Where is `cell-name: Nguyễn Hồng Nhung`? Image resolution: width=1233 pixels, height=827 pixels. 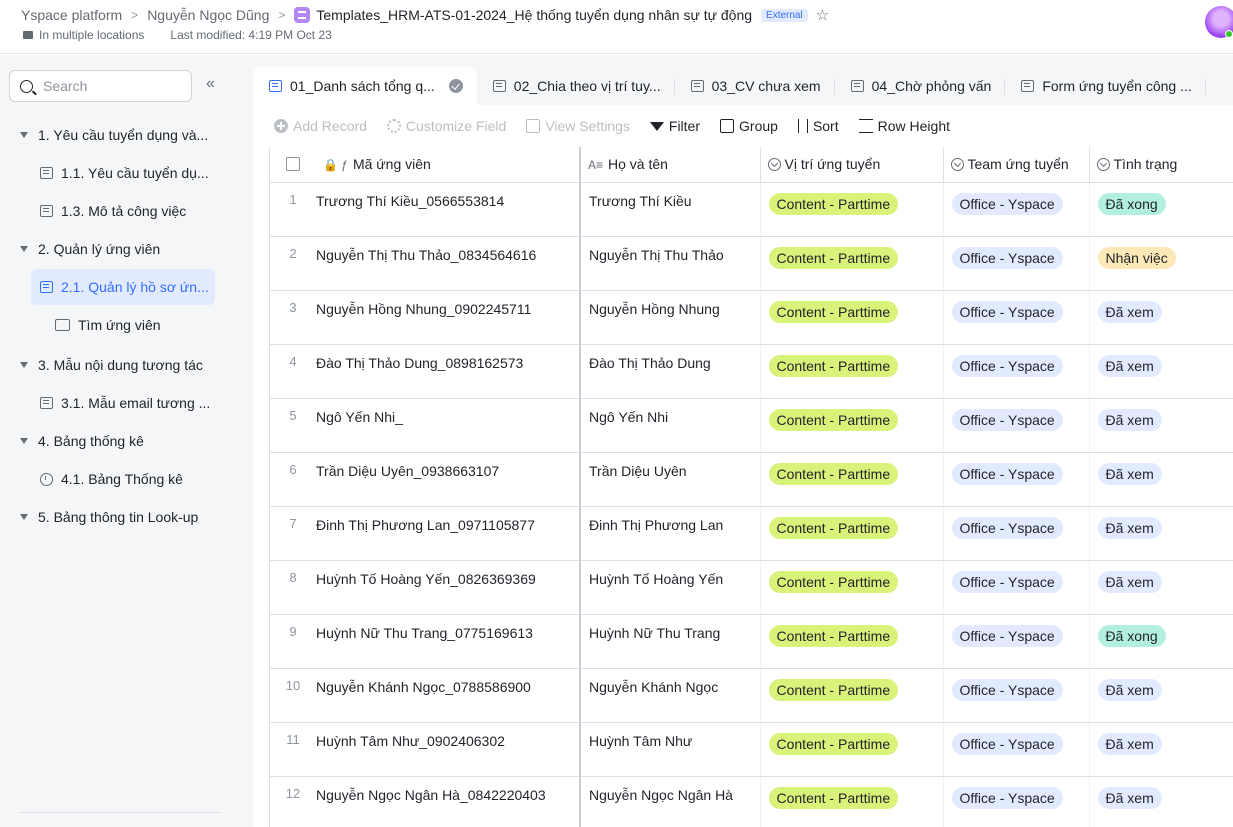
cell-name: Nguyễn Hồng Nhung is located at coordinates (670, 317).